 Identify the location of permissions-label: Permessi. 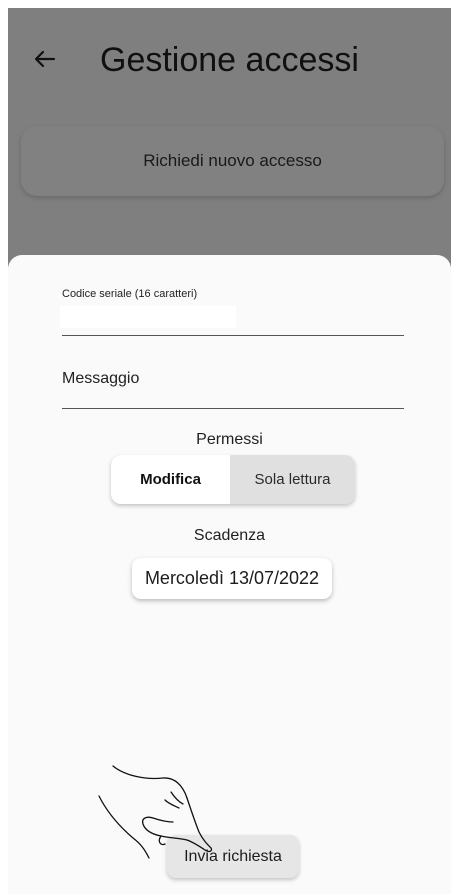
(229, 439).